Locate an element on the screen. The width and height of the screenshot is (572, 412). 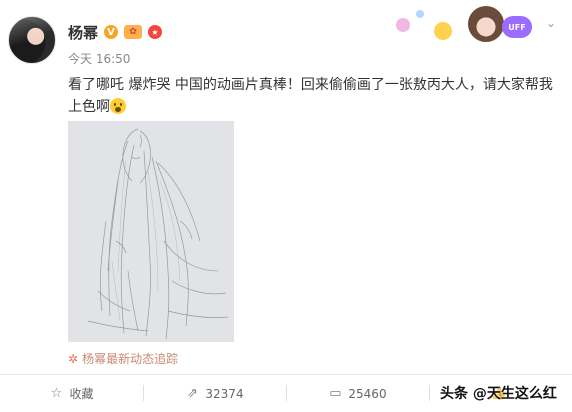
verified-icon: V is located at coordinates (111, 32).